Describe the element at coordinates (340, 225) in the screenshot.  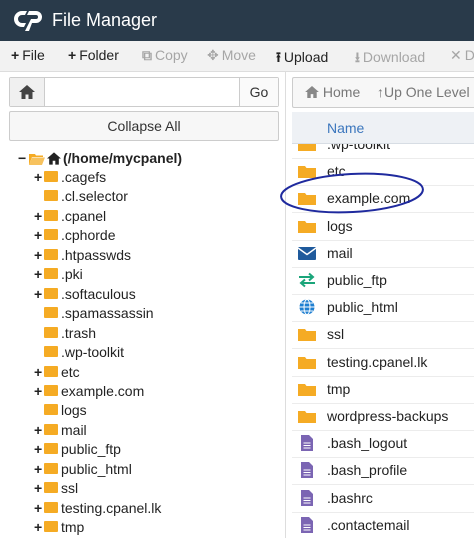
I see `file-name: logs` at that location.